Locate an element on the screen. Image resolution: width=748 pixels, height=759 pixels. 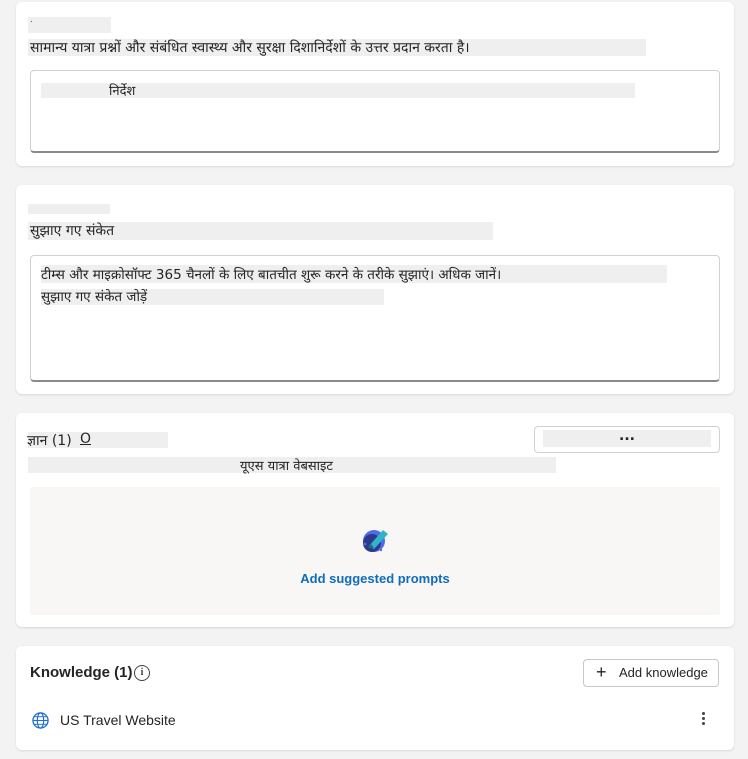
suggested-prompts-badge-icon is located at coordinates (375, 541).